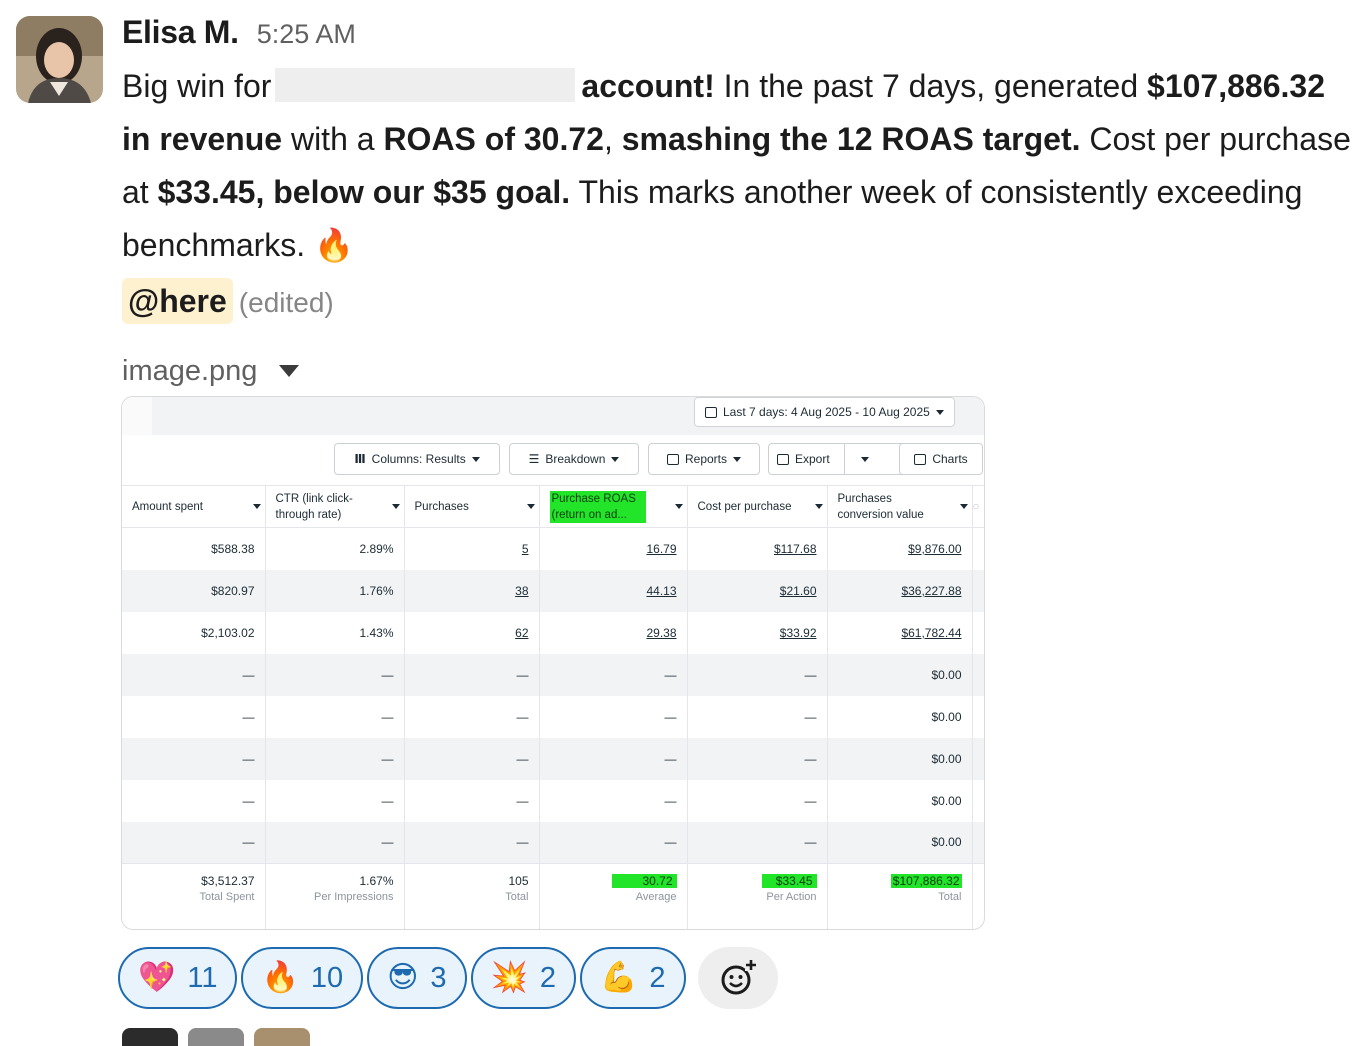  What do you see at coordinates (518, 881) in the screenshot?
I see `total-value: 105` at bounding box center [518, 881].